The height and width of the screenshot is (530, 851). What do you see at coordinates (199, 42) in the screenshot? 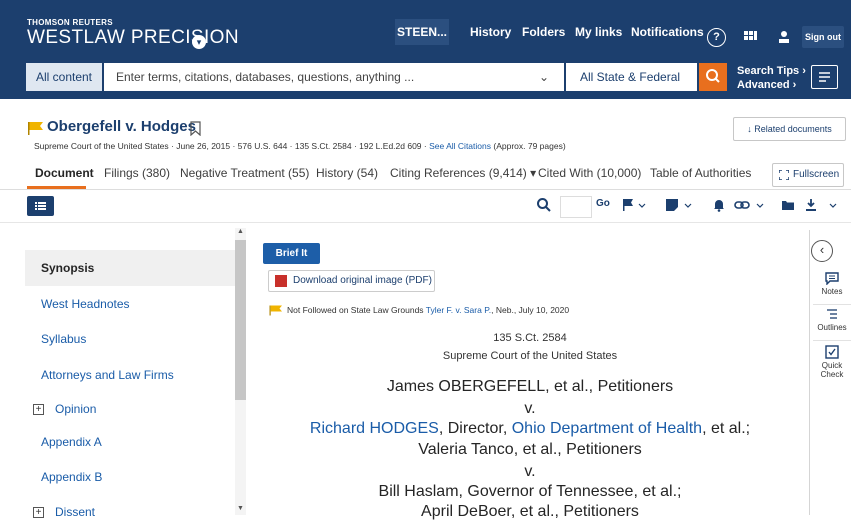
I see `chevron-down-icon: ▾` at bounding box center [199, 42].